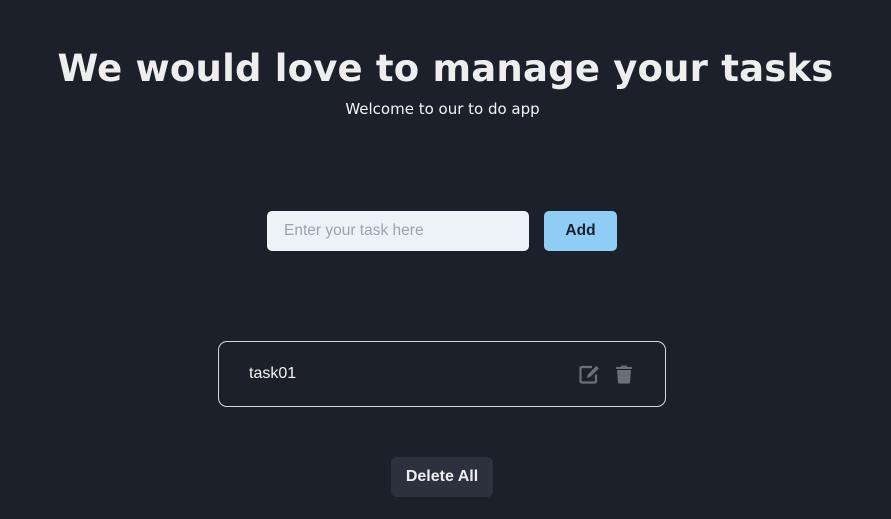 Image resolution: width=891 pixels, height=519 pixels. What do you see at coordinates (589, 374) in the screenshot?
I see `edit-icon` at bounding box center [589, 374].